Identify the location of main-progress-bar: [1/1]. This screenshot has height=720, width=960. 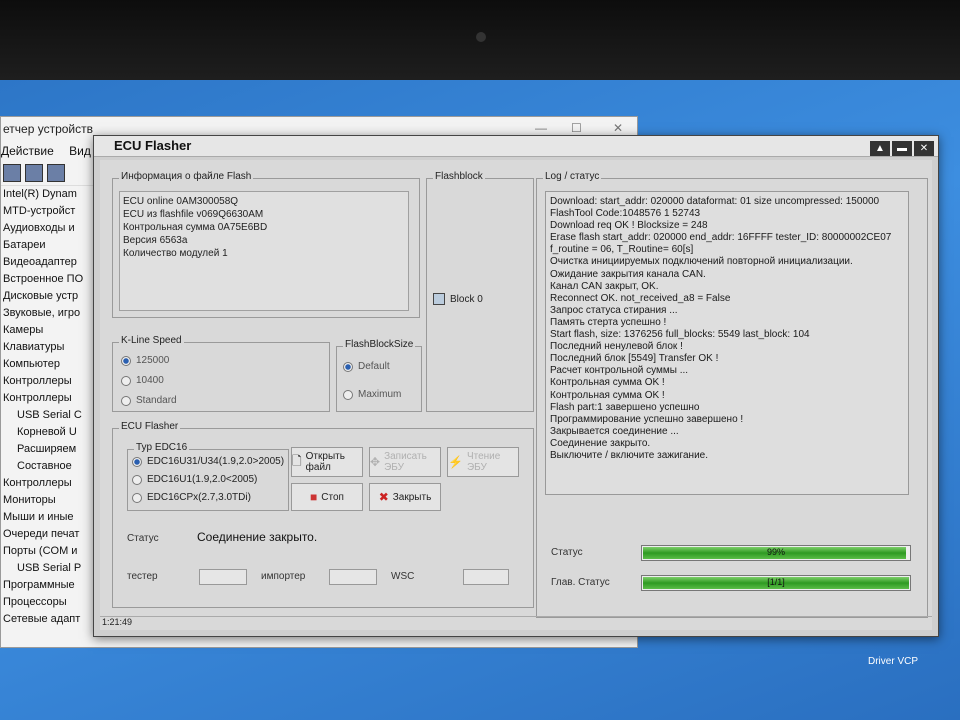
(776, 583).